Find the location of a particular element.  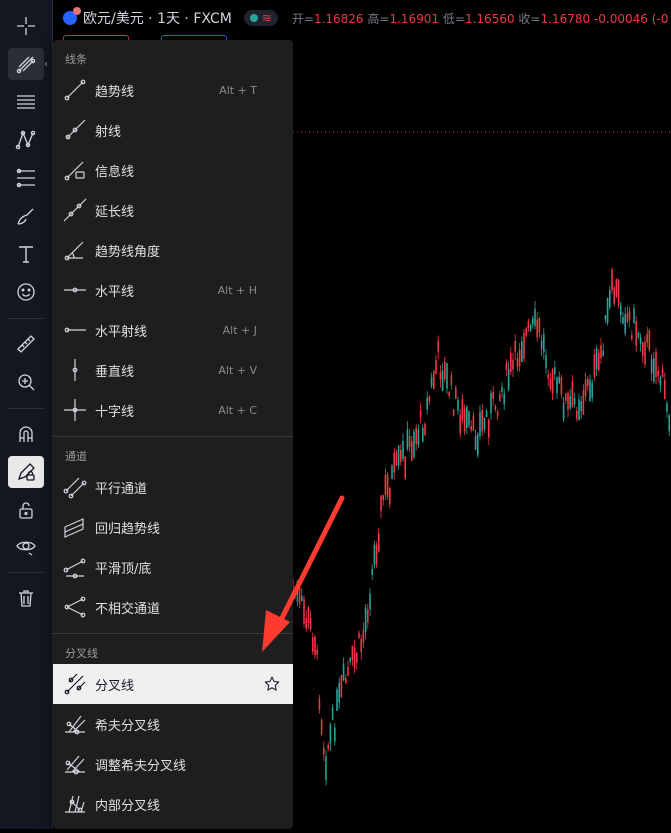

horizontal-lines-icon is located at coordinates (26, 102).